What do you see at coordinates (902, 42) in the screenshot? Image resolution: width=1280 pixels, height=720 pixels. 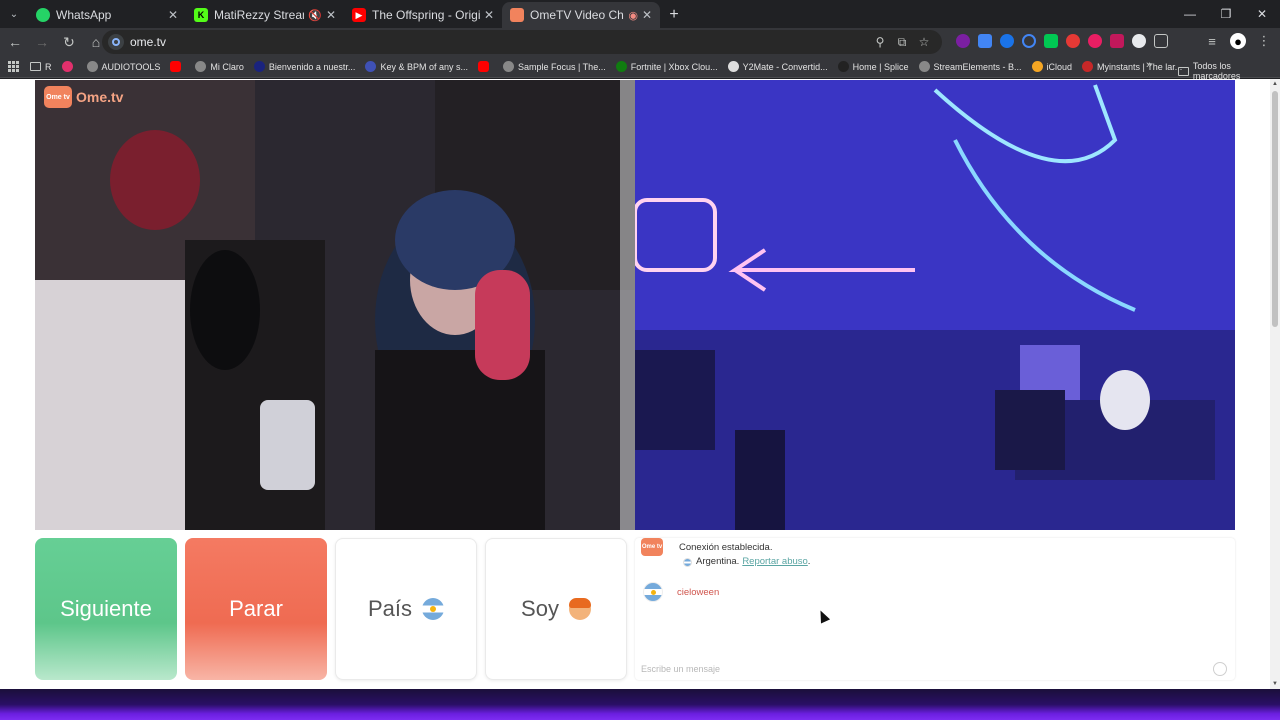 I see `install-app-icon: ⧉` at bounding box center [902, 42].